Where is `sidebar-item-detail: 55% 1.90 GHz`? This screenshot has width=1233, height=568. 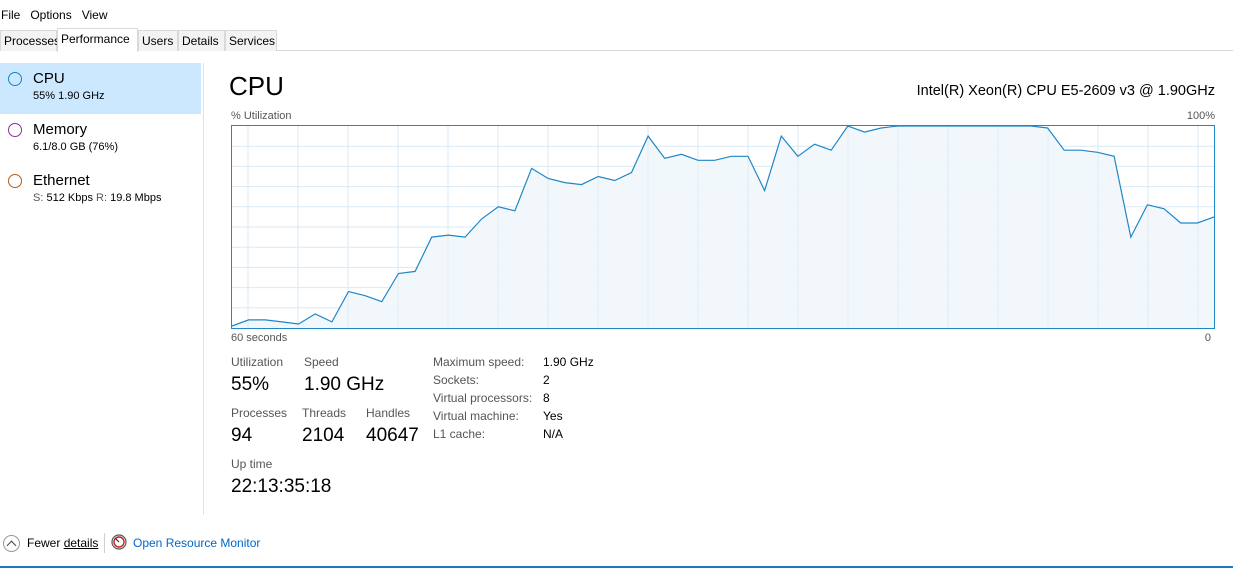 sidebar-item-detail: 55% 1.90 GHz is located at coordinates (69, 96).